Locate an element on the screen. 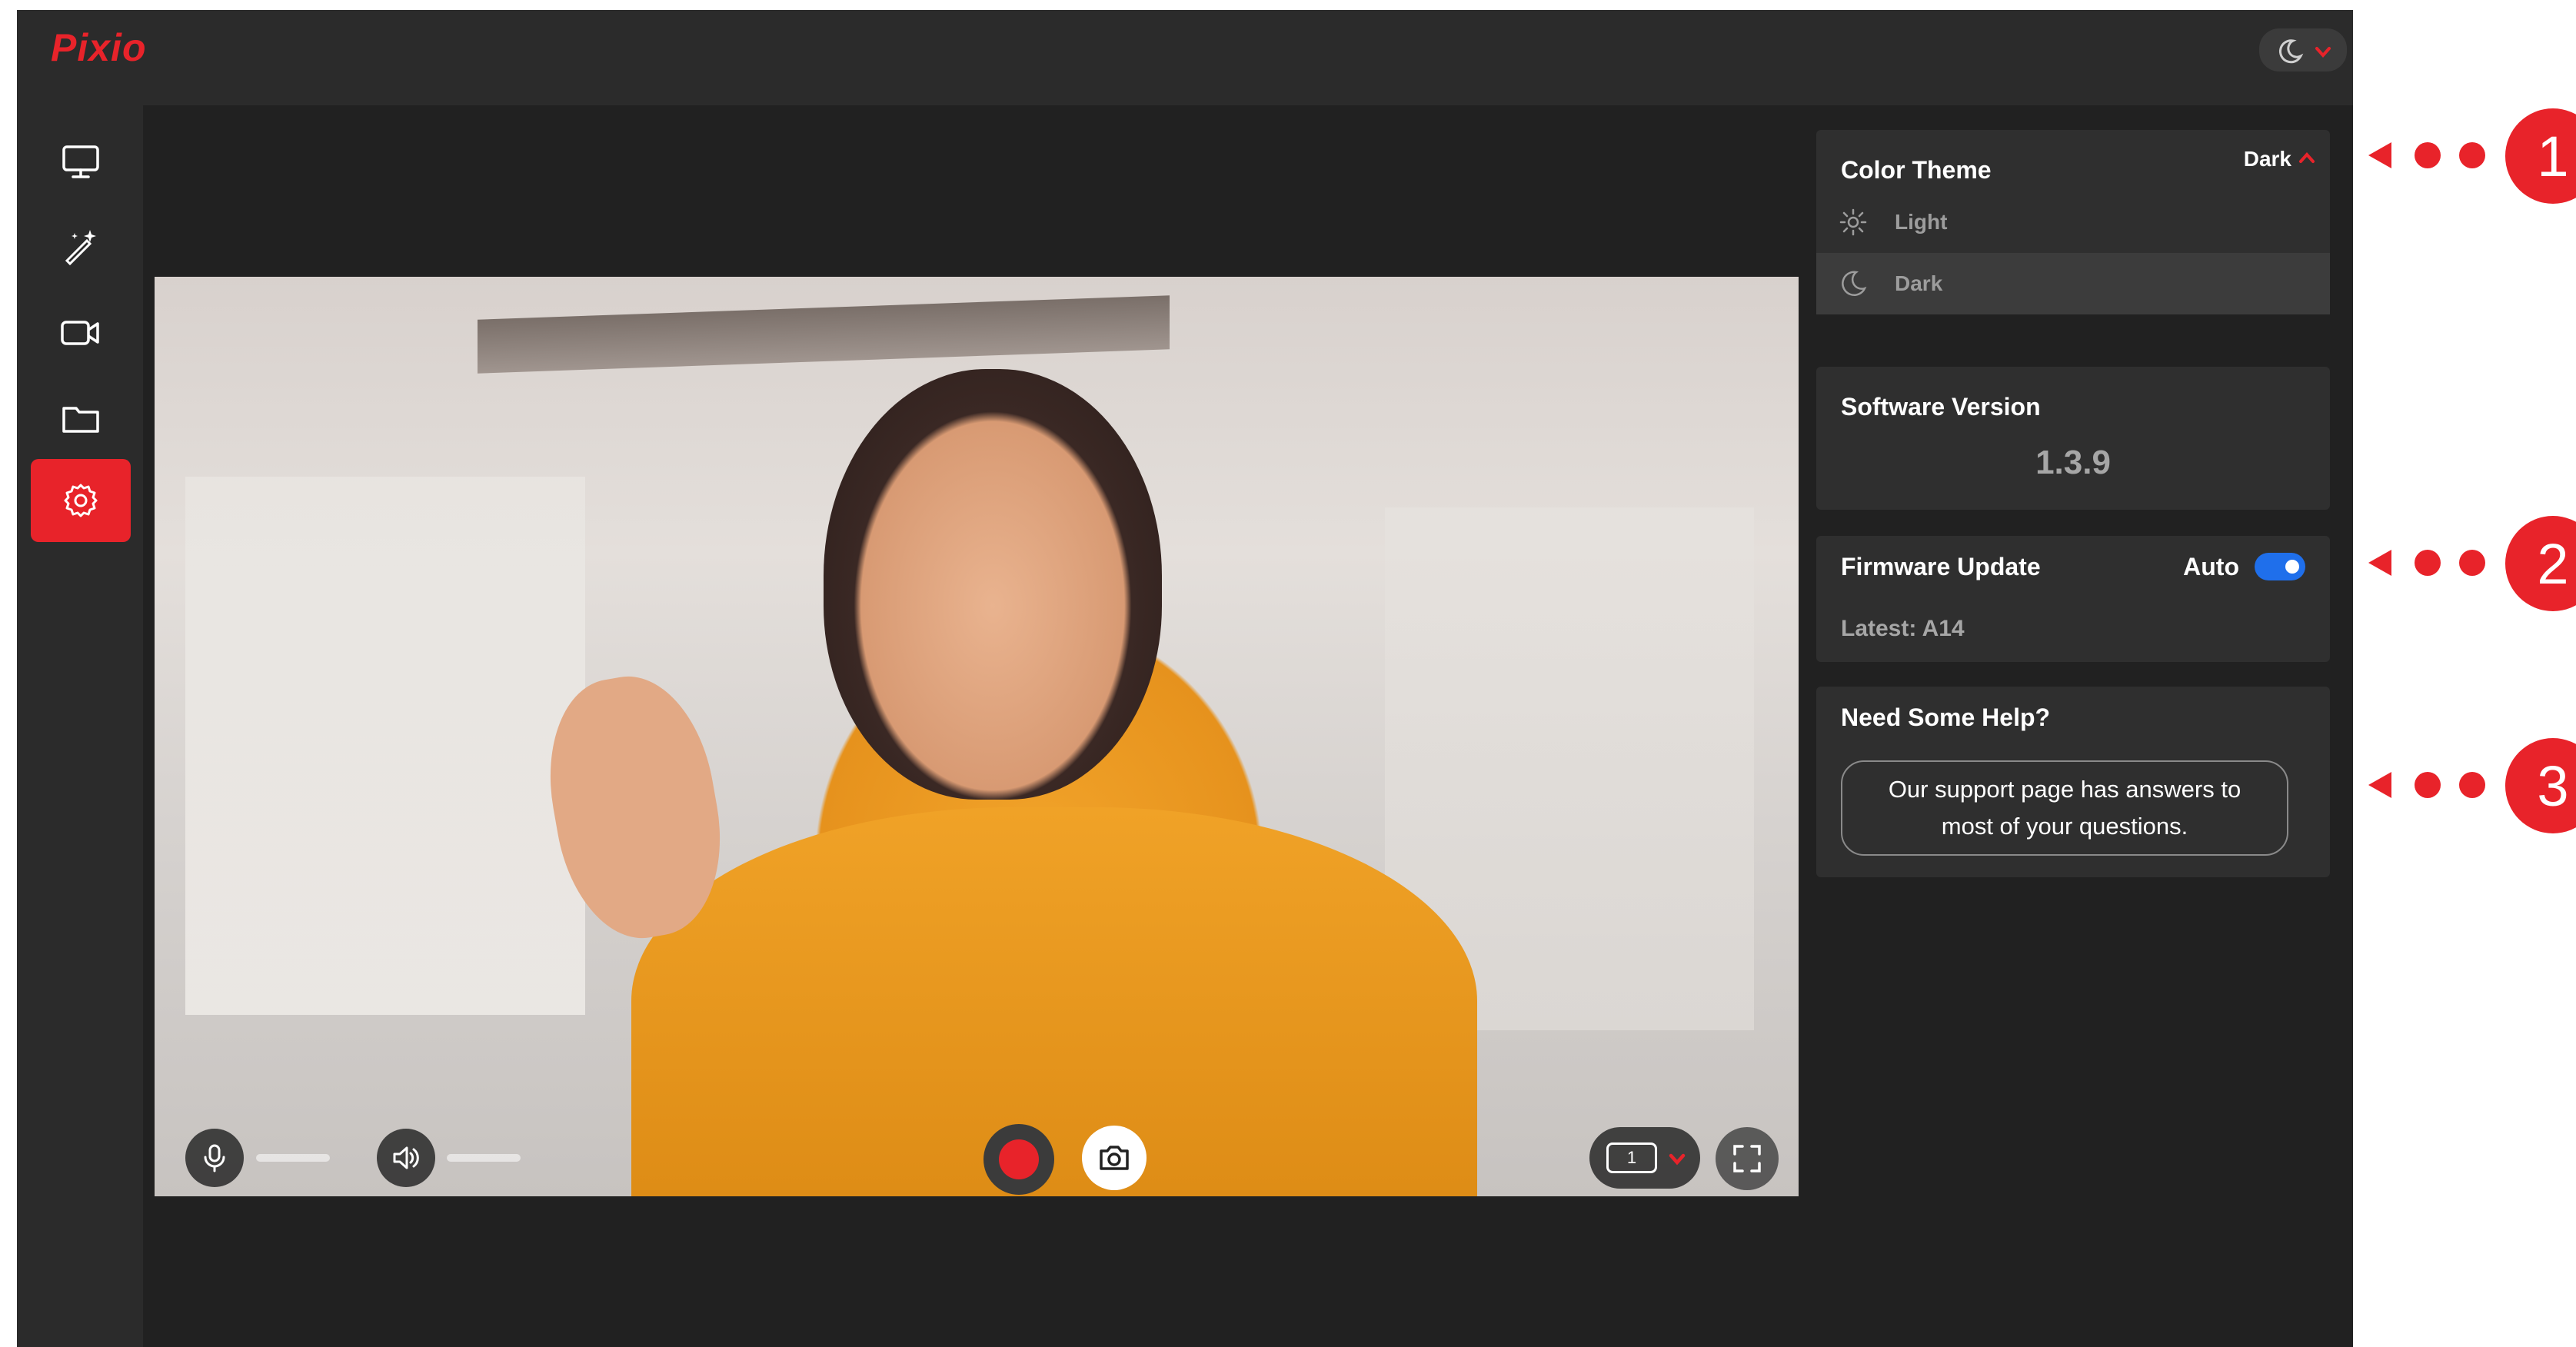  layout-select-button: 1 is located at coordinates (1644, 1158).